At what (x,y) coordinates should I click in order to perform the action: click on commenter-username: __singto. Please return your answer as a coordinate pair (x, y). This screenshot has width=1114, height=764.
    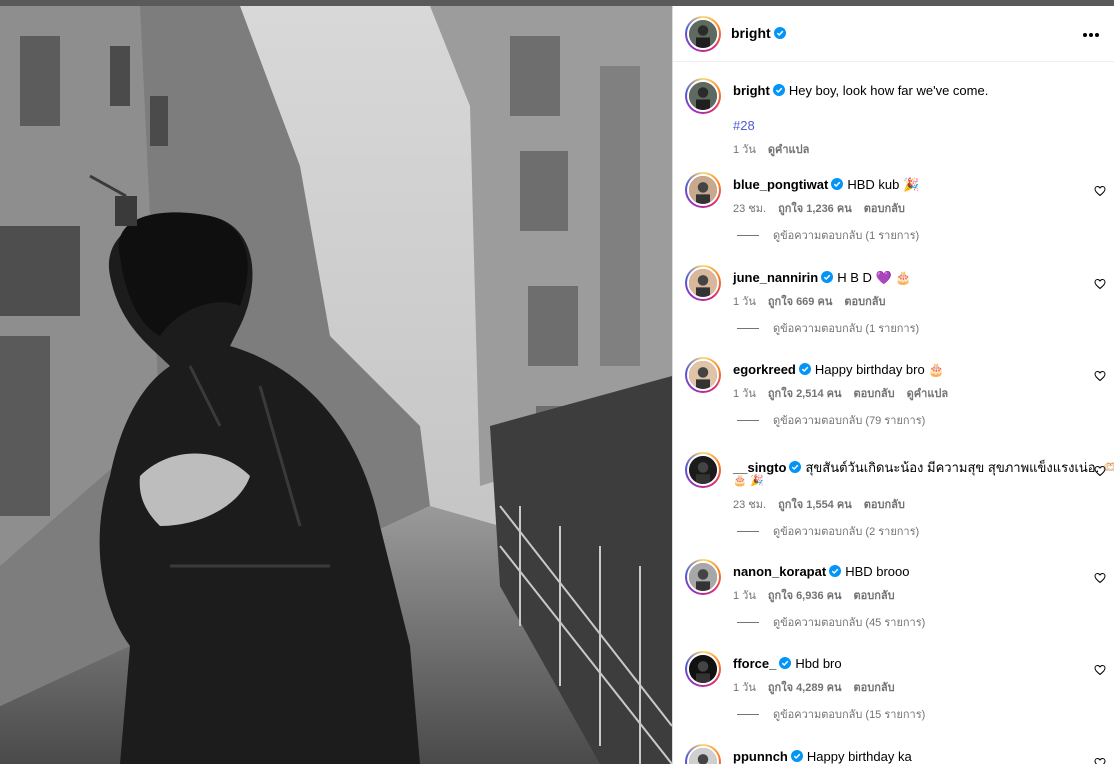
    Looking at the image, I should click on (759, 467).